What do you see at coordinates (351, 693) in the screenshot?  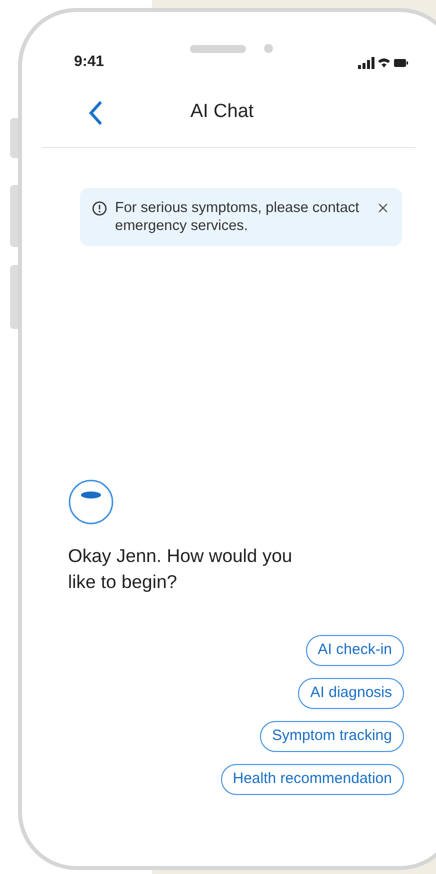 I see `option-chip: AI diagnosis` at bounding box center [351, 693].